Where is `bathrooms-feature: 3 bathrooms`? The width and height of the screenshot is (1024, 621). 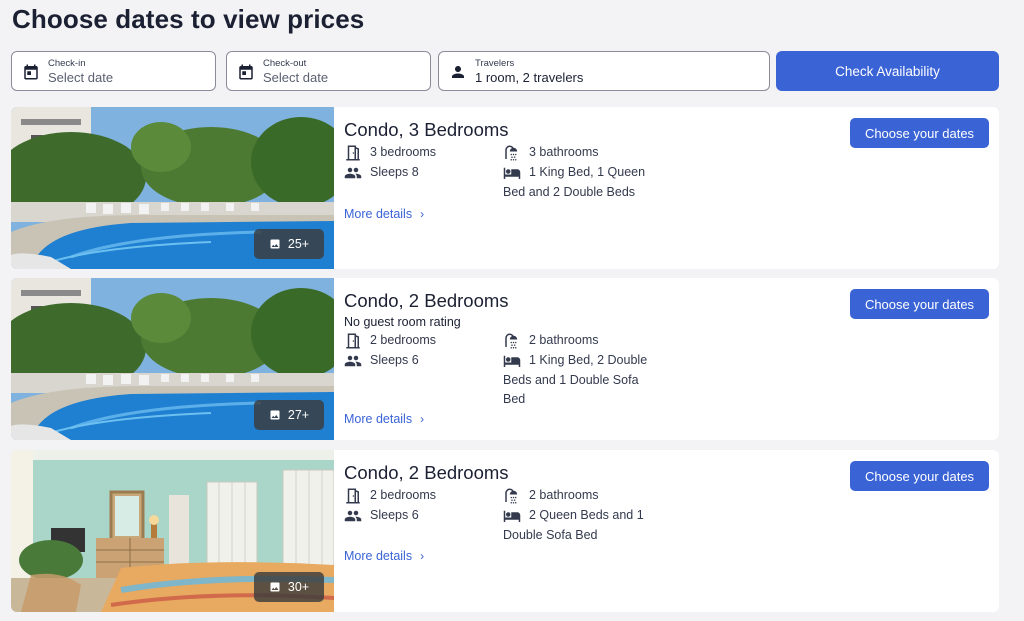
bathrooms-feature: 3 bathrooms is located at coordinates (583, 153).